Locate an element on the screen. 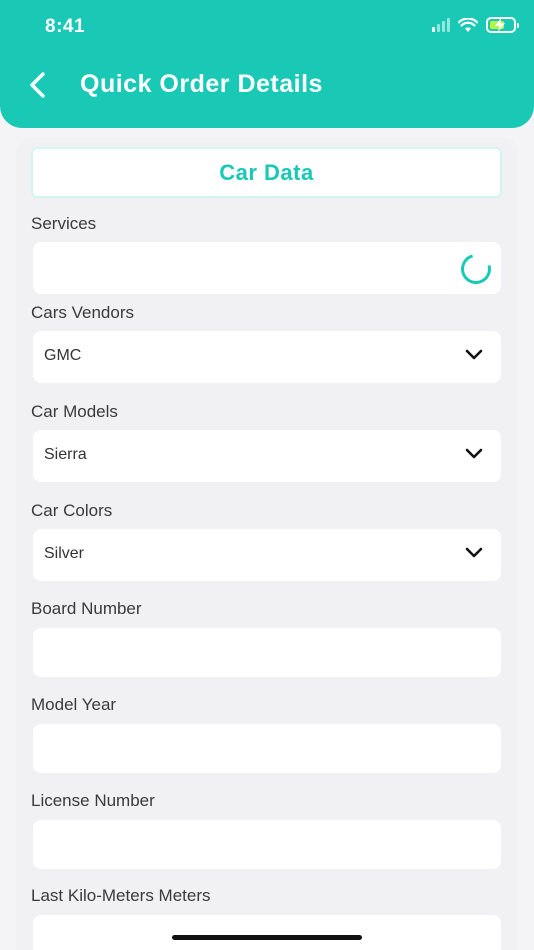  services-label: Services is located at coordinates (64, 223).